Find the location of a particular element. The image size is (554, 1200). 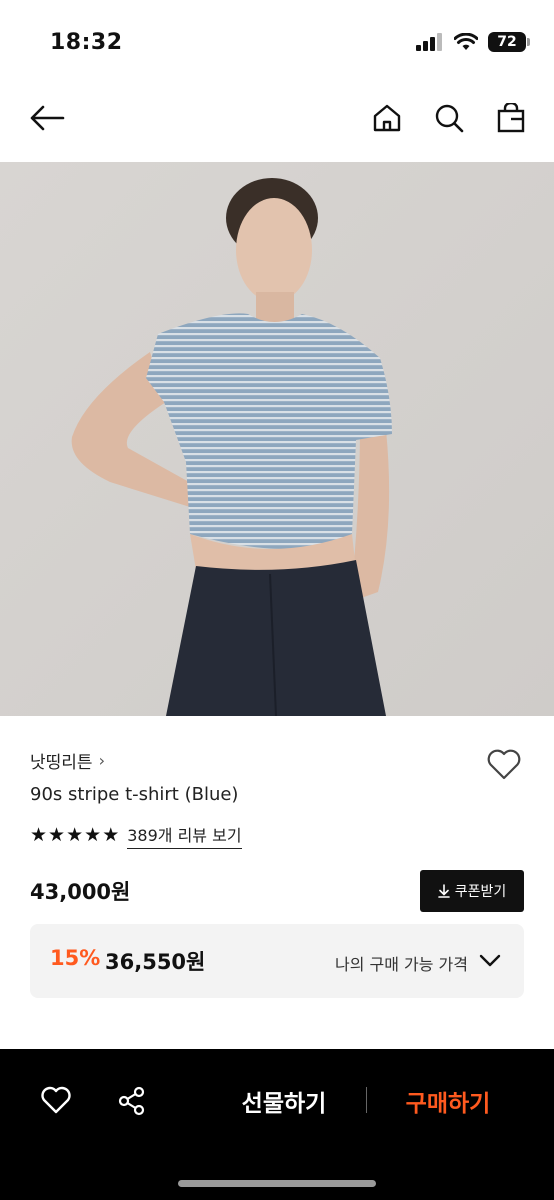

home-button is located at coordinates (387, 118).